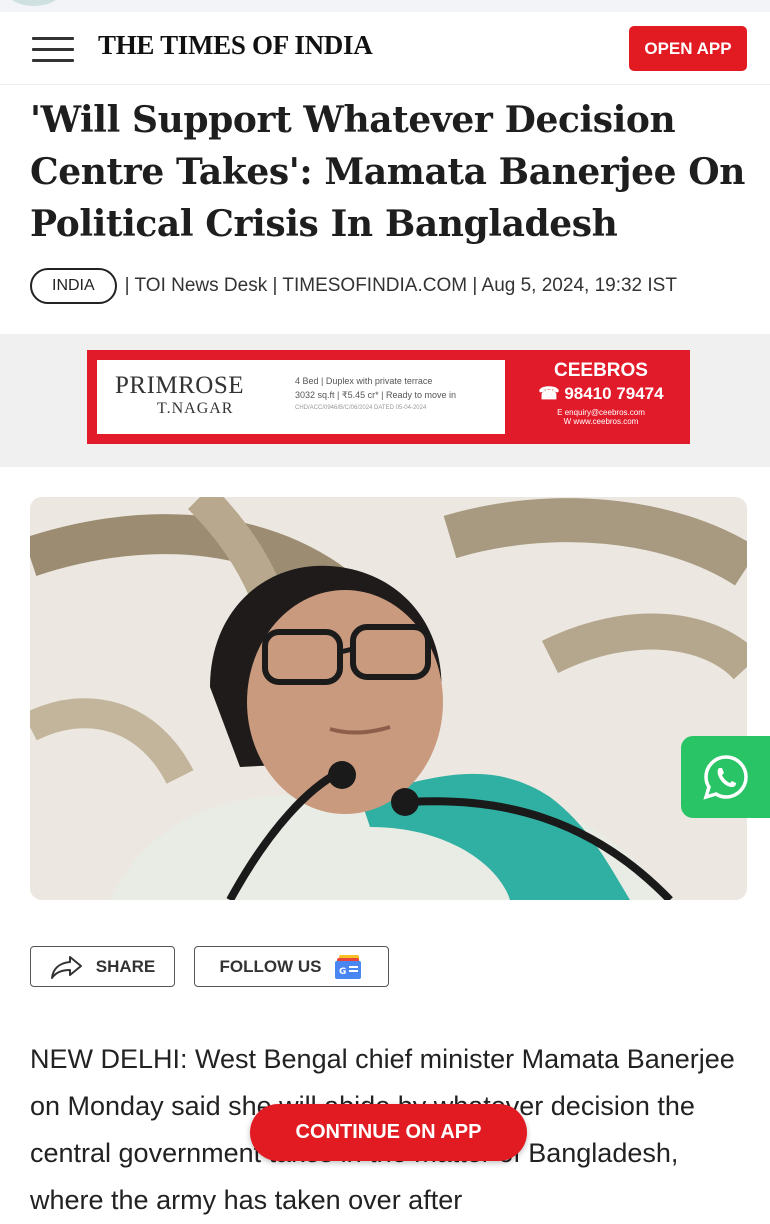  I want to click on article-actions: SHARE FOLLOW US G, so click(209, 966).